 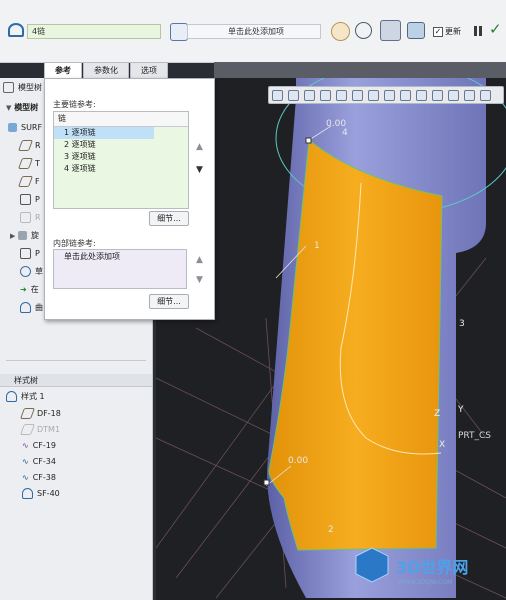 What do you see at coordinates (29, 290) in the screenshot?
I see `tree-item-insert: ➜ 在` at bounding box center [29, 290].